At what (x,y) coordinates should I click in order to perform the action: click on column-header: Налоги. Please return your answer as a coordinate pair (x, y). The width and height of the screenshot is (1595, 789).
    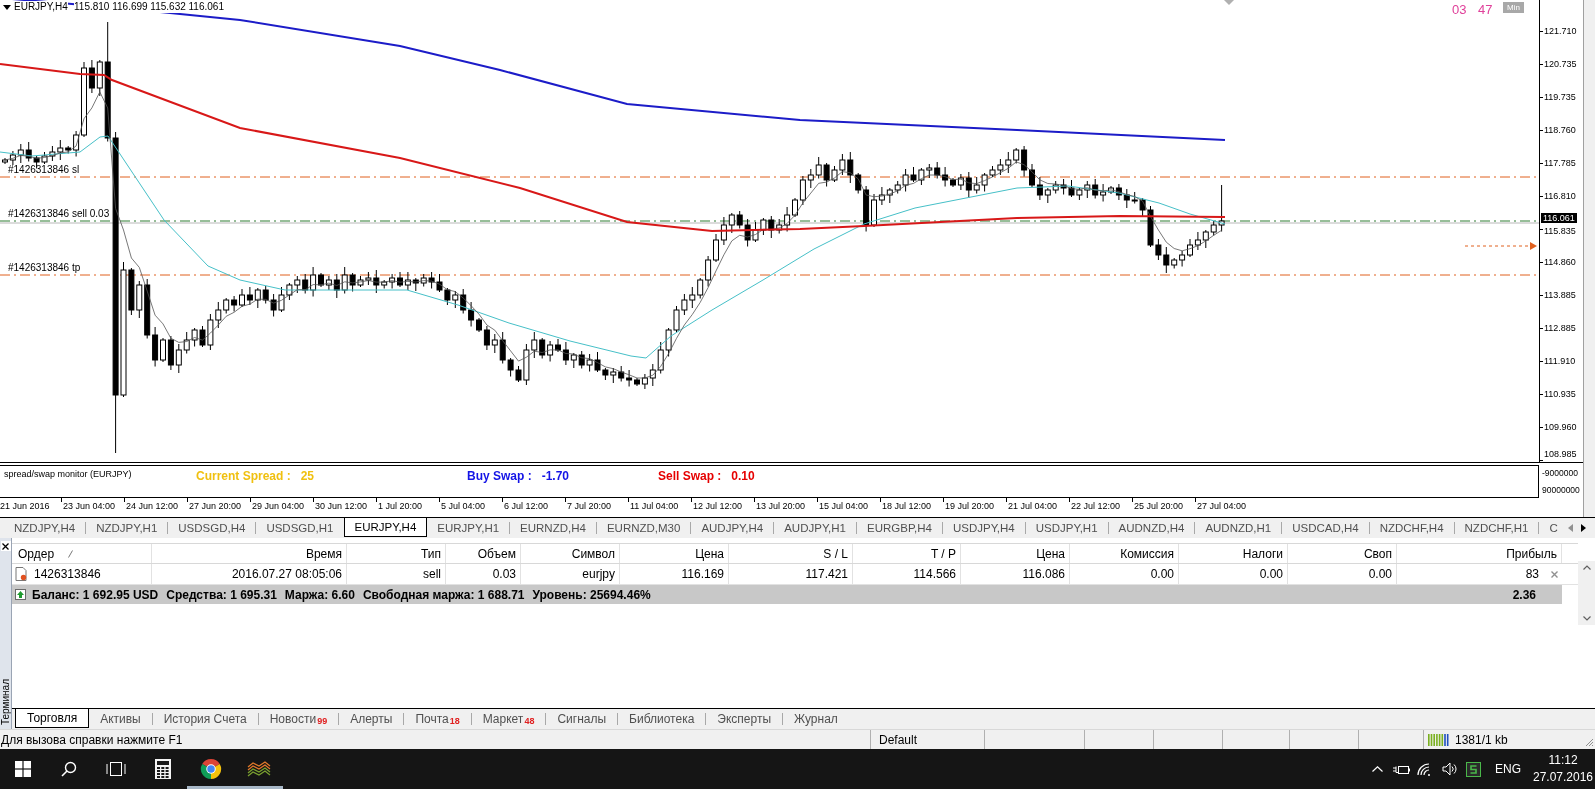
    Looking at the image, I should click on (1233, 553).